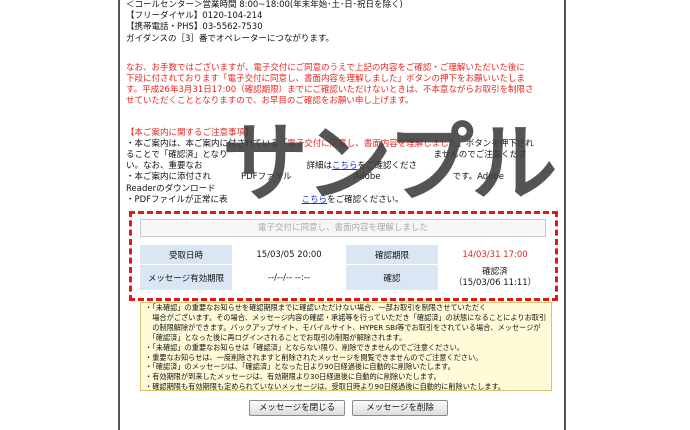 The image size is (690, 430). What do you see at coordinates (177, 199) in the screenshot?
I see `notes-text: ・PDFファイルが正常に表` at bounding box center [177, 199].